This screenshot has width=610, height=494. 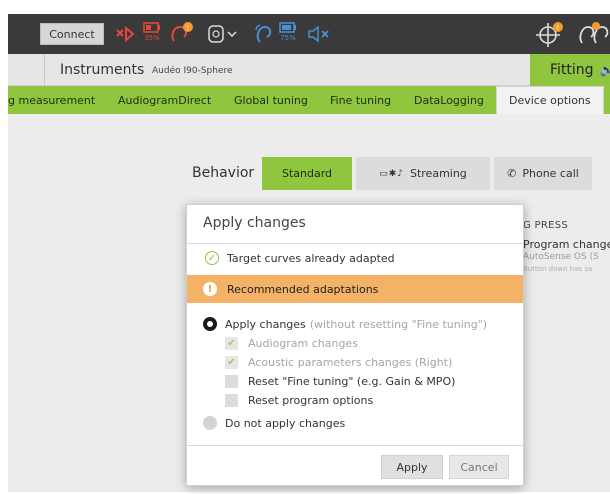 What do you see at coordinates (210, 324) in the screenshot?
I see `apply-changes-radio` at bounding box center [210, 324].